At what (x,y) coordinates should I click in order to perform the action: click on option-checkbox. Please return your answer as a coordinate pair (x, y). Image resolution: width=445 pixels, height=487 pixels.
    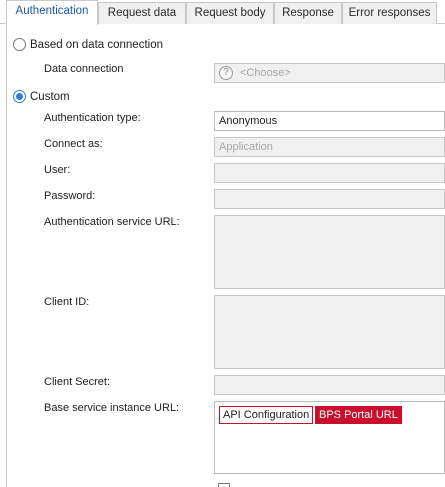
    Looking at the image, I should click on (224, 485).